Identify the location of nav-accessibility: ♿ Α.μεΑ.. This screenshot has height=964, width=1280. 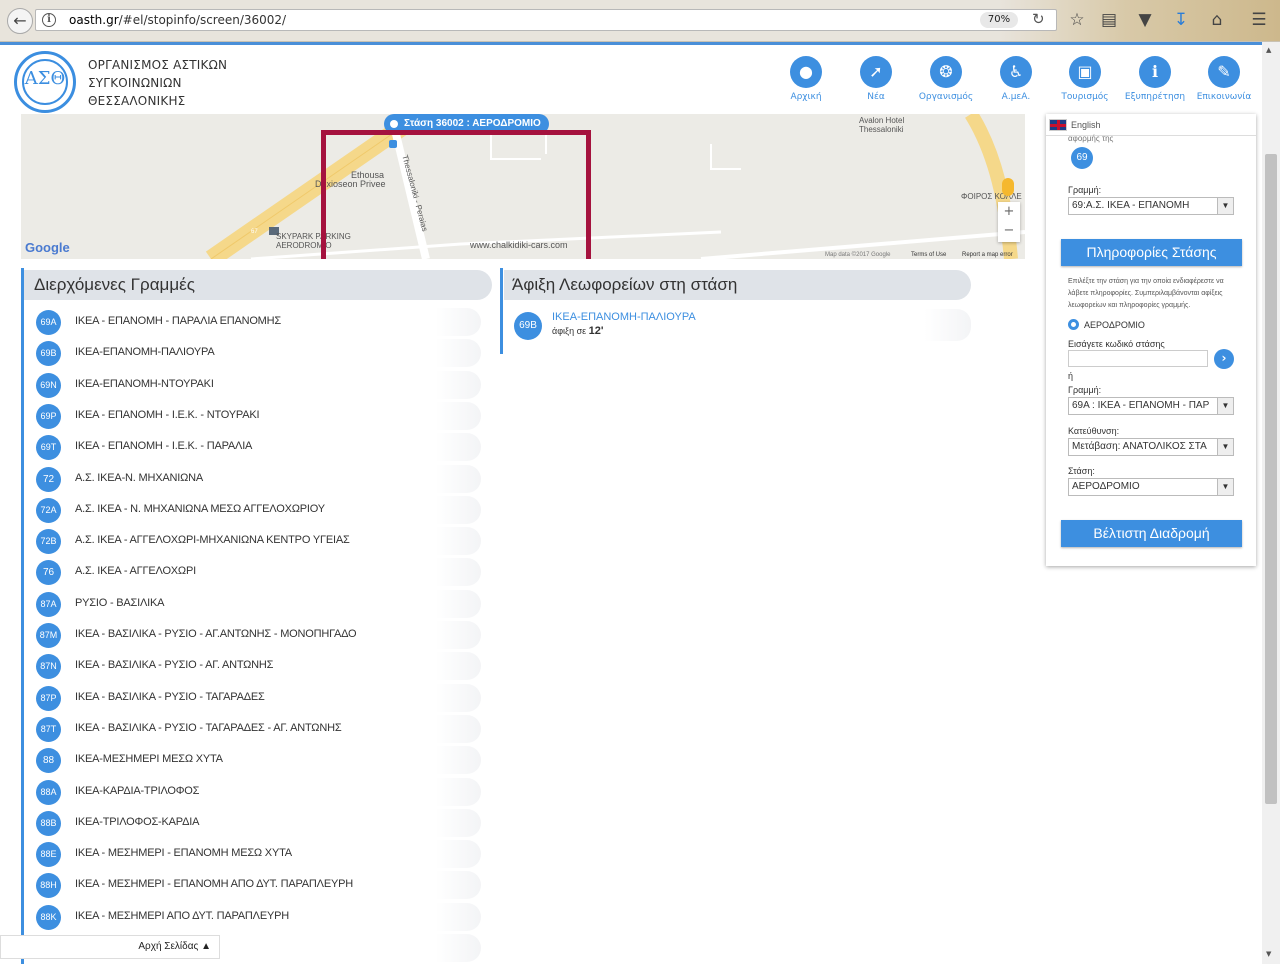
(1016, 79).